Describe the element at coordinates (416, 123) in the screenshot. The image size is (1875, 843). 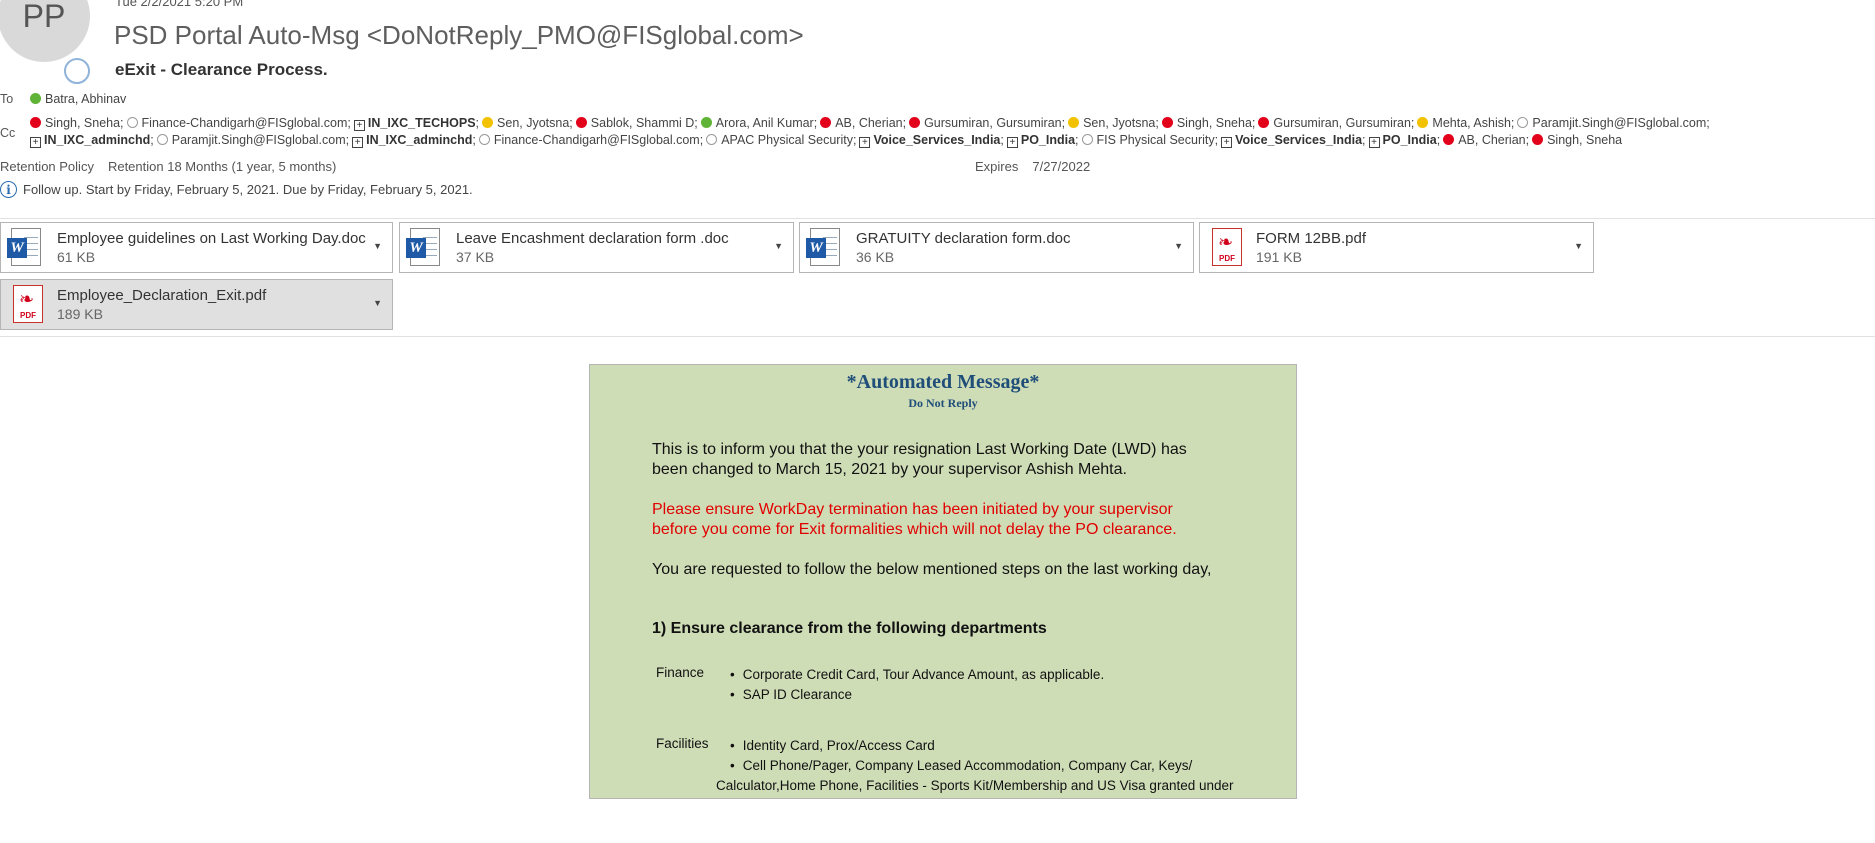
I see `cc-recipient: + IN_IXC_TECHOPS;` at that location.